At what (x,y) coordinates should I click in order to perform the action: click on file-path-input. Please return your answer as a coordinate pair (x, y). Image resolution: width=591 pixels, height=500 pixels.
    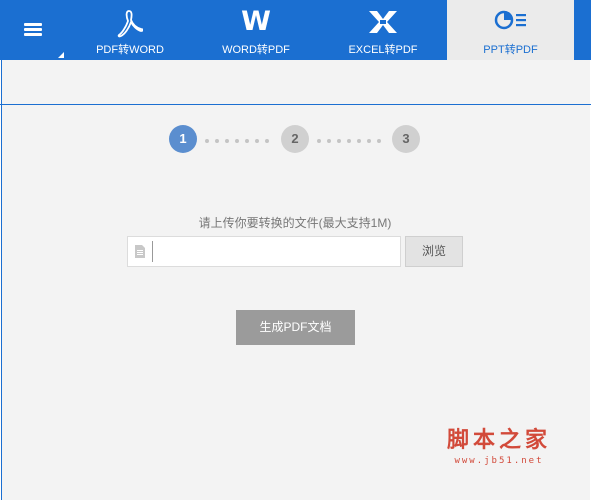
    Looking at the image, I should click on (274, 251).